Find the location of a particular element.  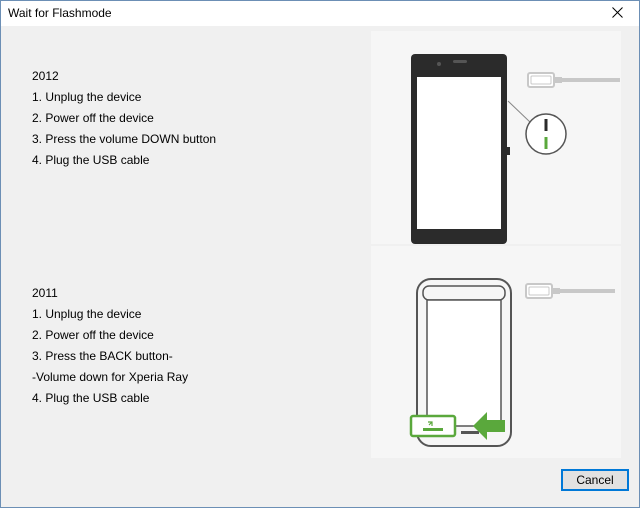

step-2011-4: 4. Plug the USB cable is located at coordinates (91, 398).